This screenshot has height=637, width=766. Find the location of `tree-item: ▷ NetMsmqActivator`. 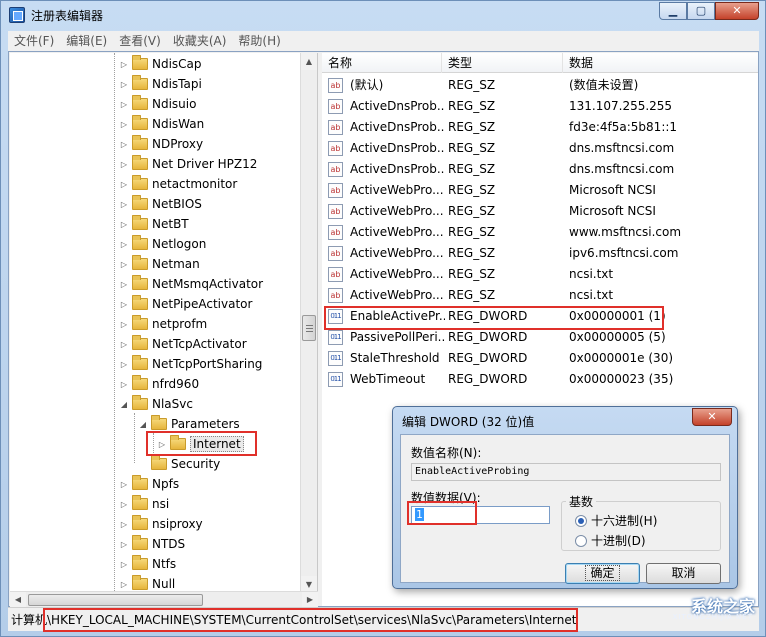

tree-item: ▷ NetMsmqActivator is located at coordinates (190, 284).